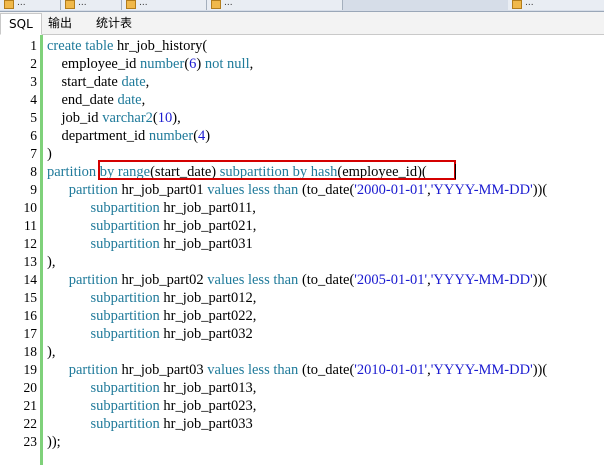 The image size is (604, 465). What do you see at coordinates (125, 172) in the screenshot?
I see `sql-keyword: by range` at bounding box center [125, 172].